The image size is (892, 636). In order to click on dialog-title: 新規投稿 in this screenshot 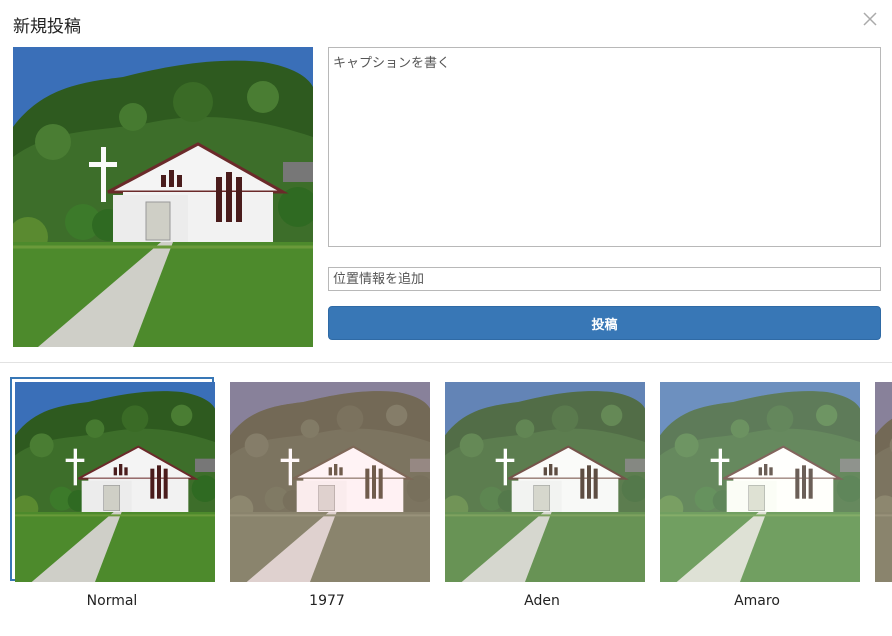, I will do `click(47, 27)`.